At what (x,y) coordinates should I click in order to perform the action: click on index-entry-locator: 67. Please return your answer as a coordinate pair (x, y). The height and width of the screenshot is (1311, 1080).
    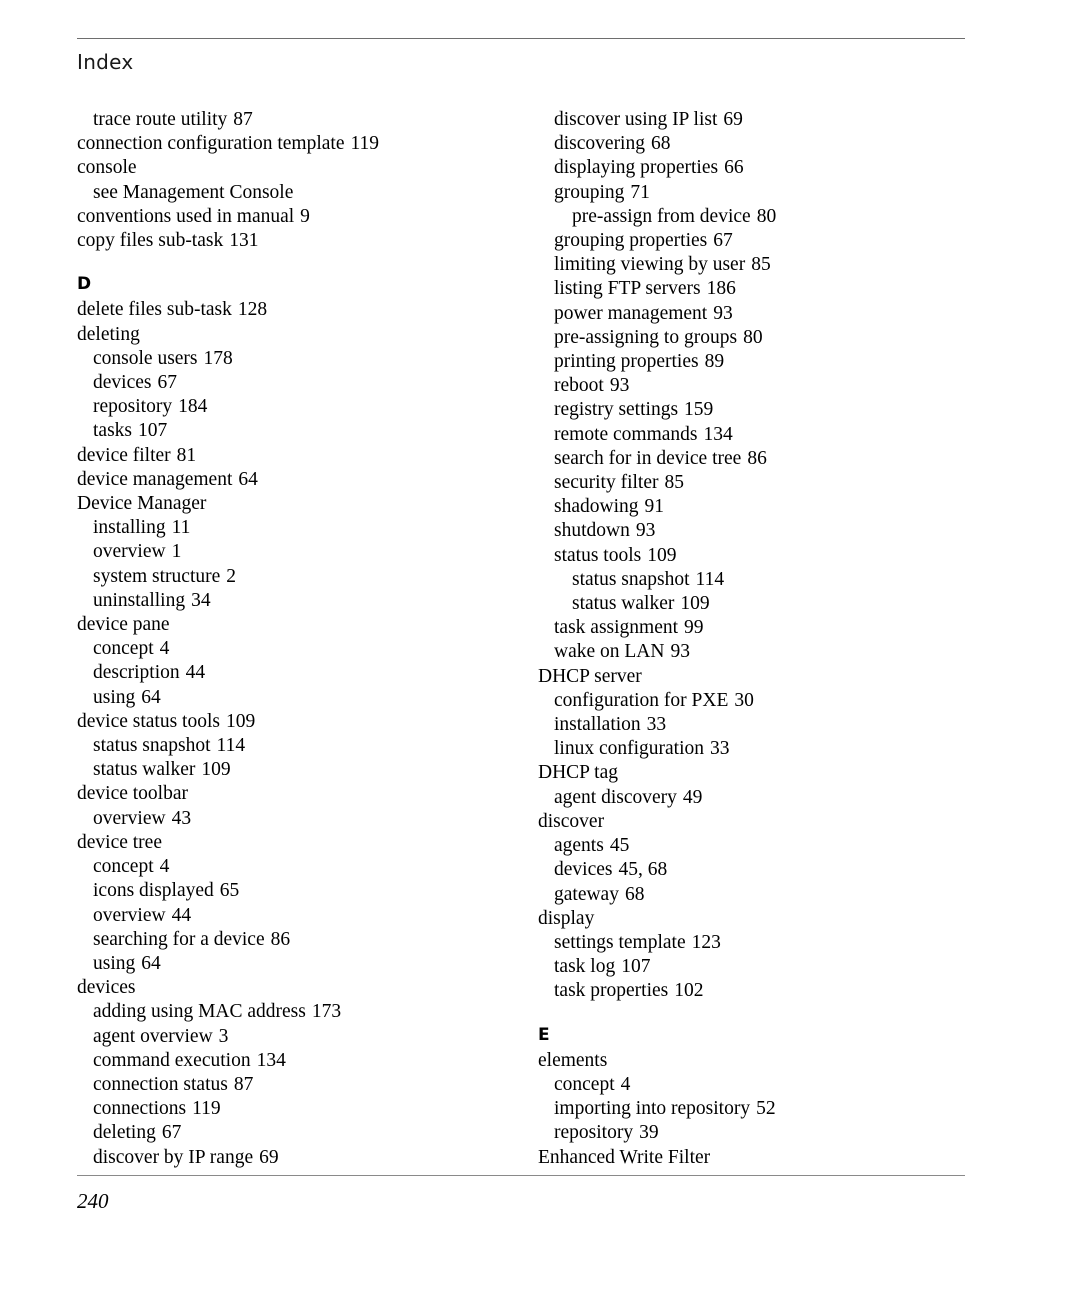
    Looking at the image, I should click on (167, 383).